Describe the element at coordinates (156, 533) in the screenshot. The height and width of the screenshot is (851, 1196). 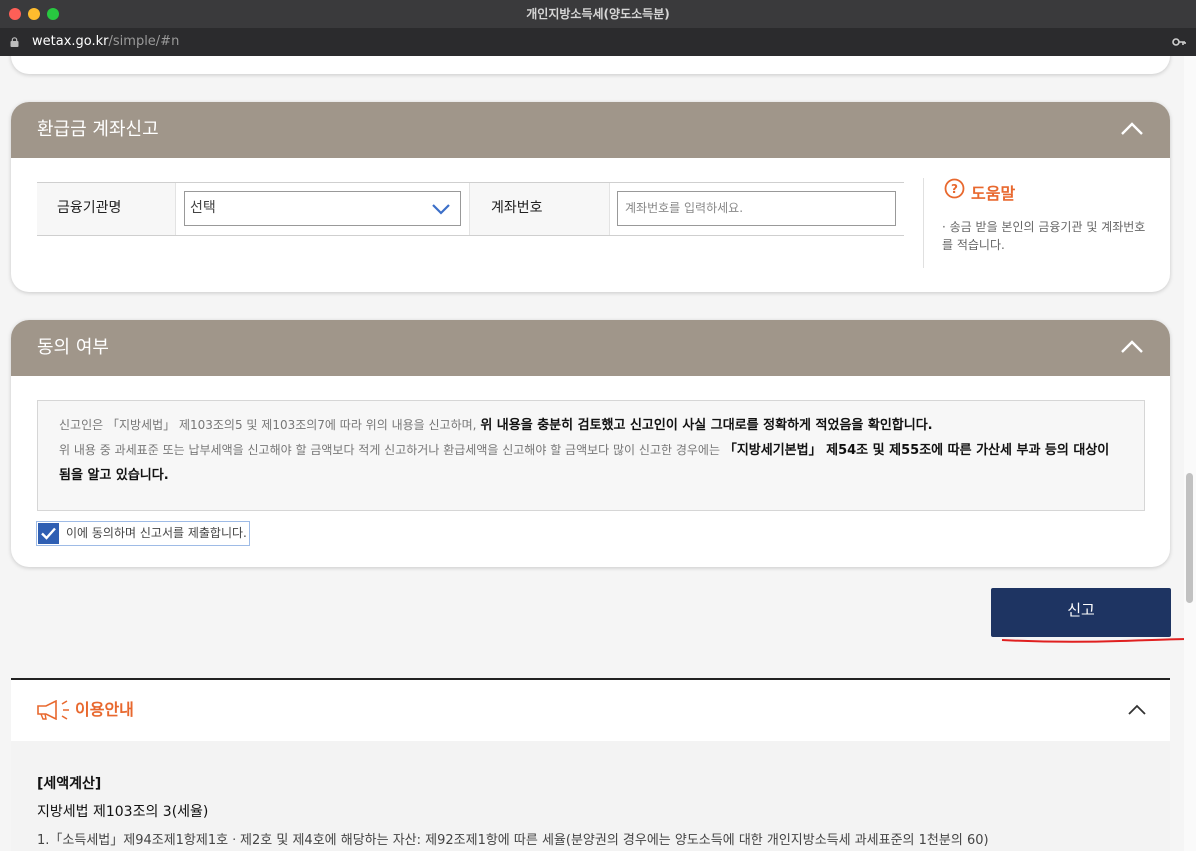
I see `consent-checkbox-label: 이에 동의하며 신고서를 제출합니다.` at that location.